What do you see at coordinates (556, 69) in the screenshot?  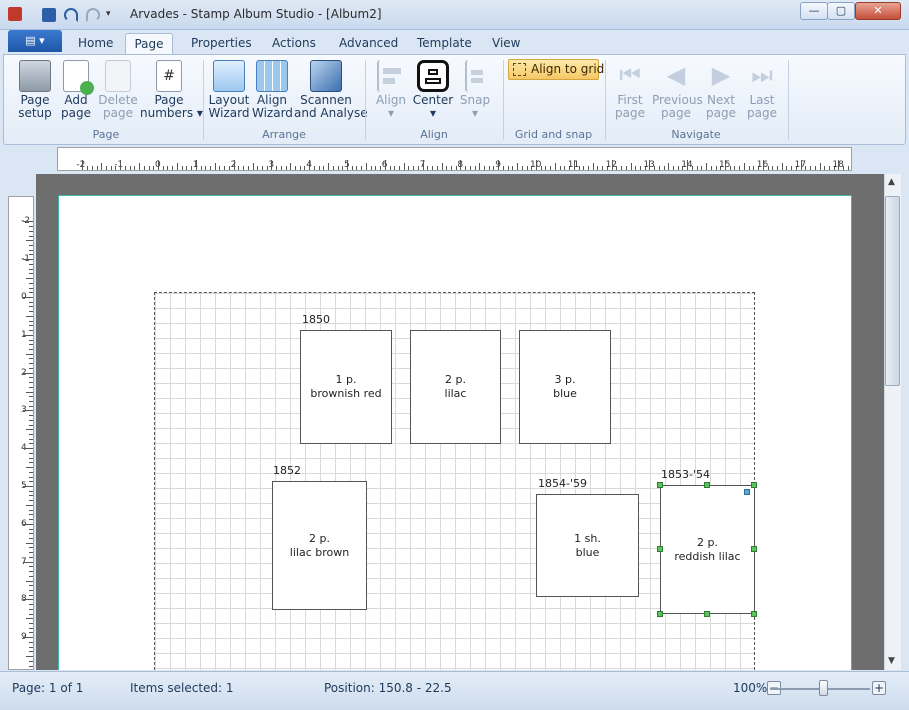 I see `align-to-grid-toggle: Align to grid` at bounding box center [556, 69].